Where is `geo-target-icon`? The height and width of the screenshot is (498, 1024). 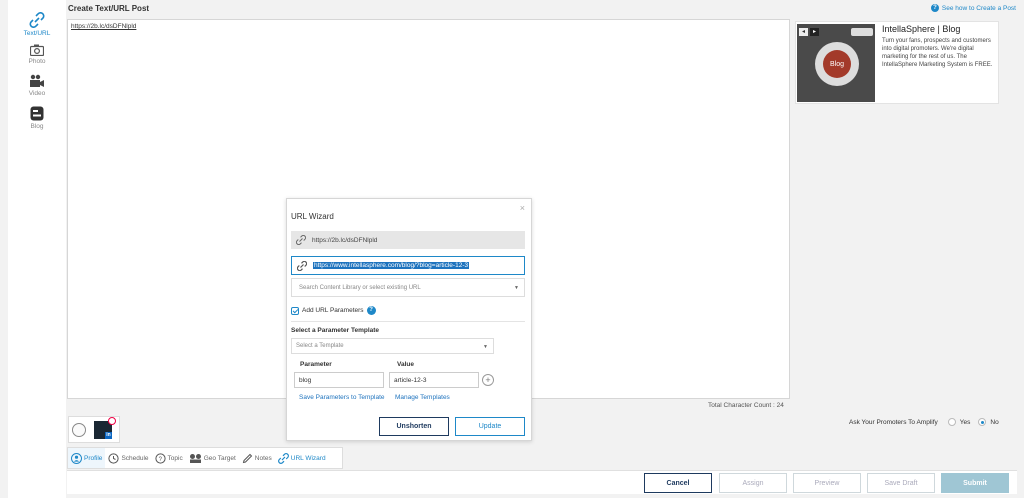
geo-target-icon is located at coordinates (195, 458).